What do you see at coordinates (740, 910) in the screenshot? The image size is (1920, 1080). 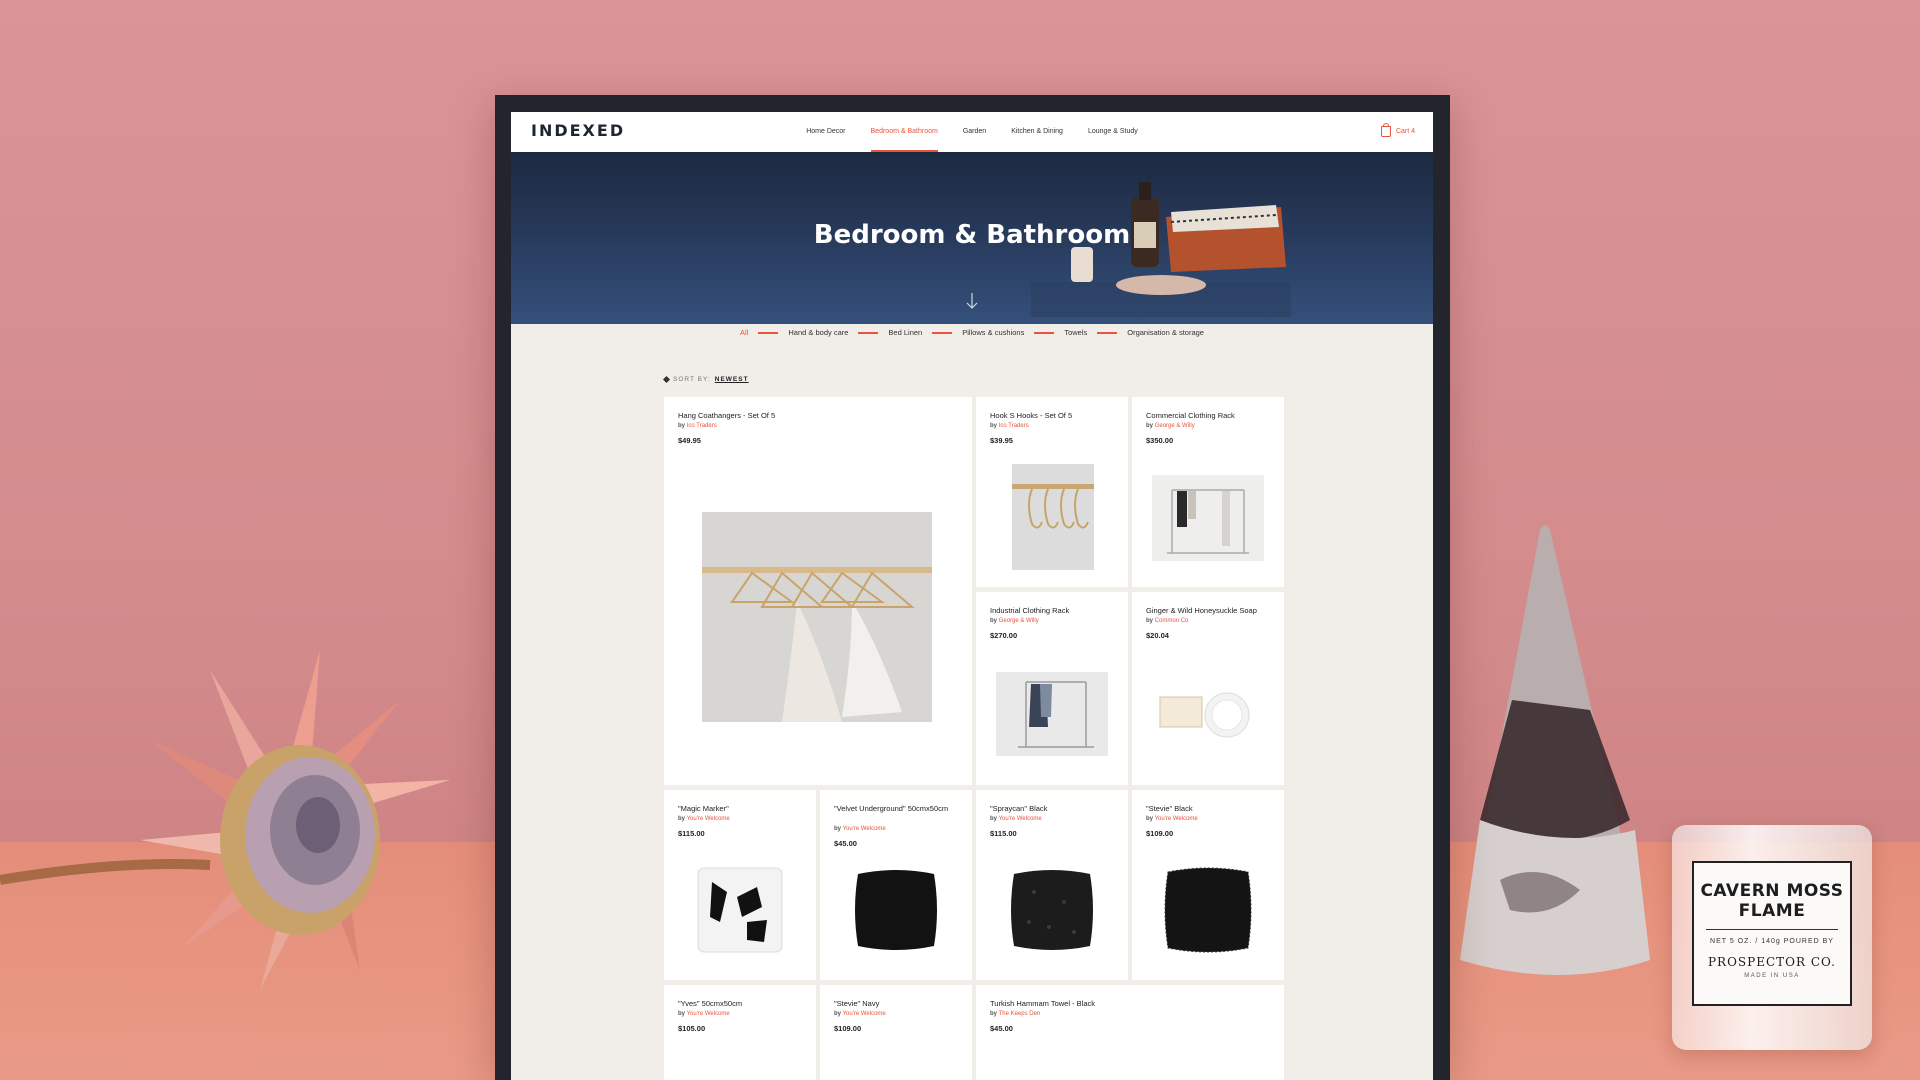 I see `magic-marker-cushion-image` at bounding box center [740, 910].